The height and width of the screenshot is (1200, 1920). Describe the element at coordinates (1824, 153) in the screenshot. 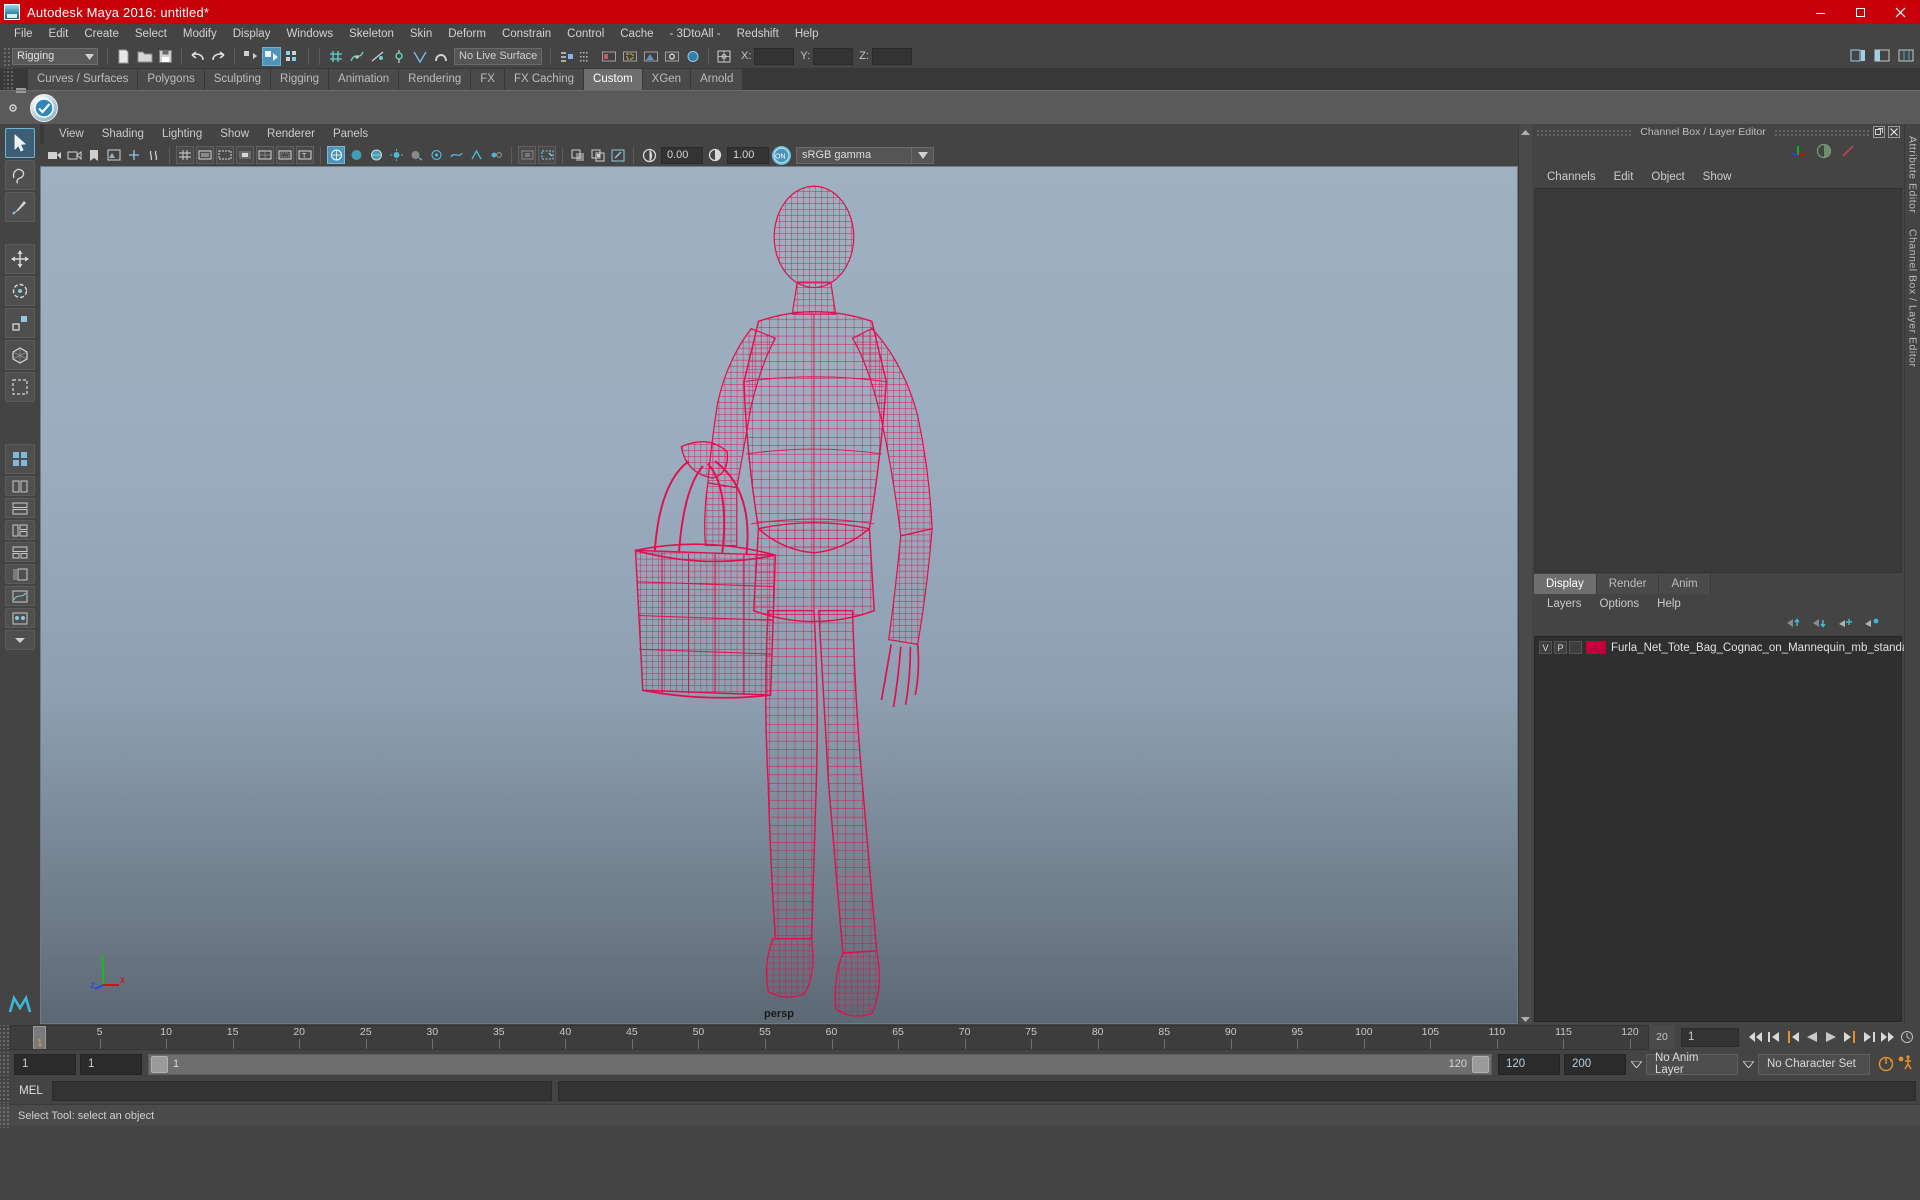

I see `sphere-shading-icon` at that location.